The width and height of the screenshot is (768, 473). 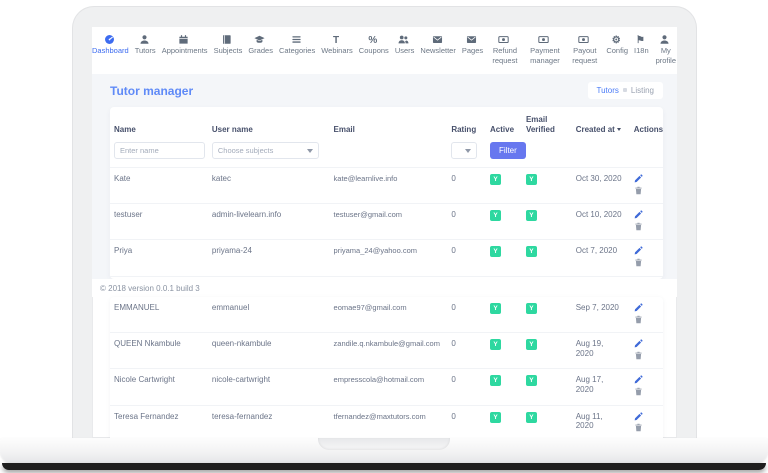 What do you see at coordinates (545, 55) in the screenshot?
I see `nav-item-label: Payment manager` at bounding box center [545, 55].